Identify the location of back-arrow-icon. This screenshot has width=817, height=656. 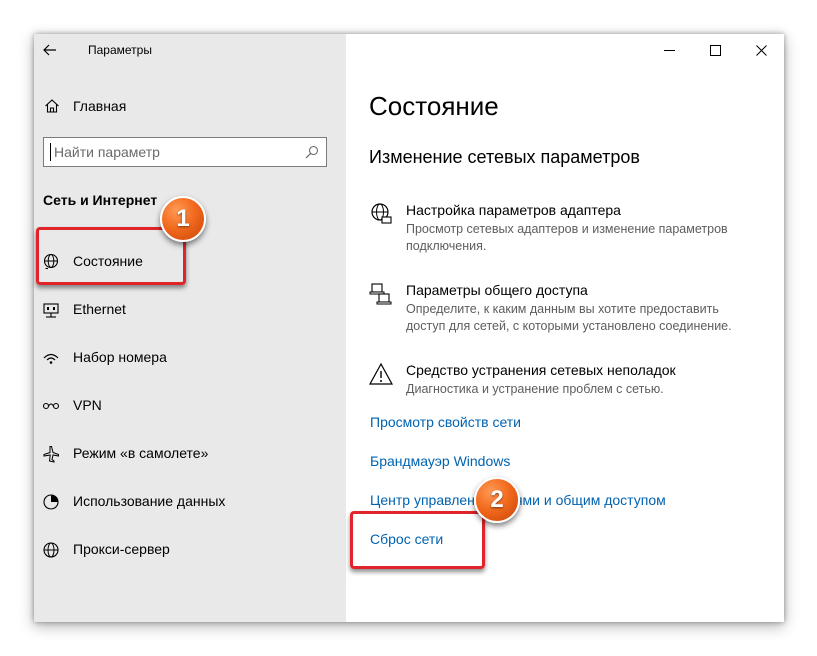
(49, 50).